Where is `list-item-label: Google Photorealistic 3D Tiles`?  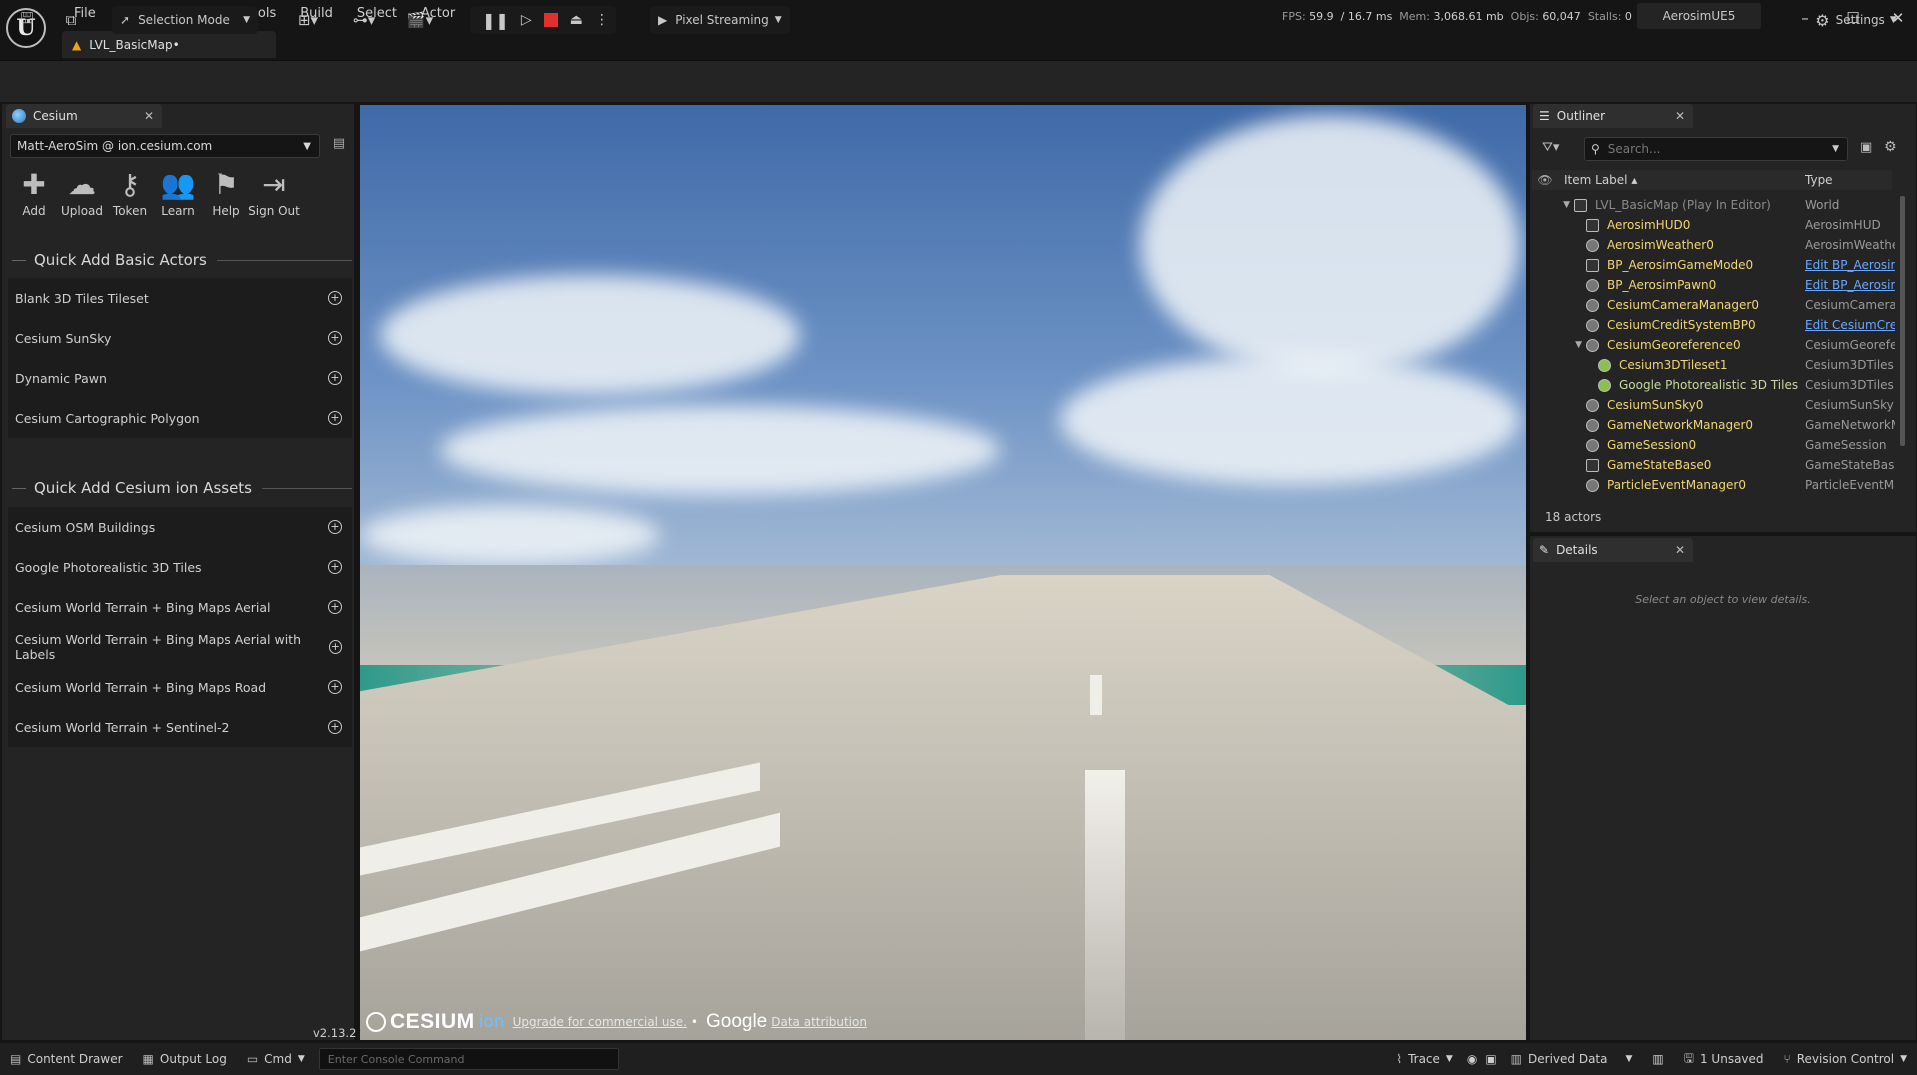 list-item-label: Google Photorealistic 3D Tiles is located at coordinates (108, 567).